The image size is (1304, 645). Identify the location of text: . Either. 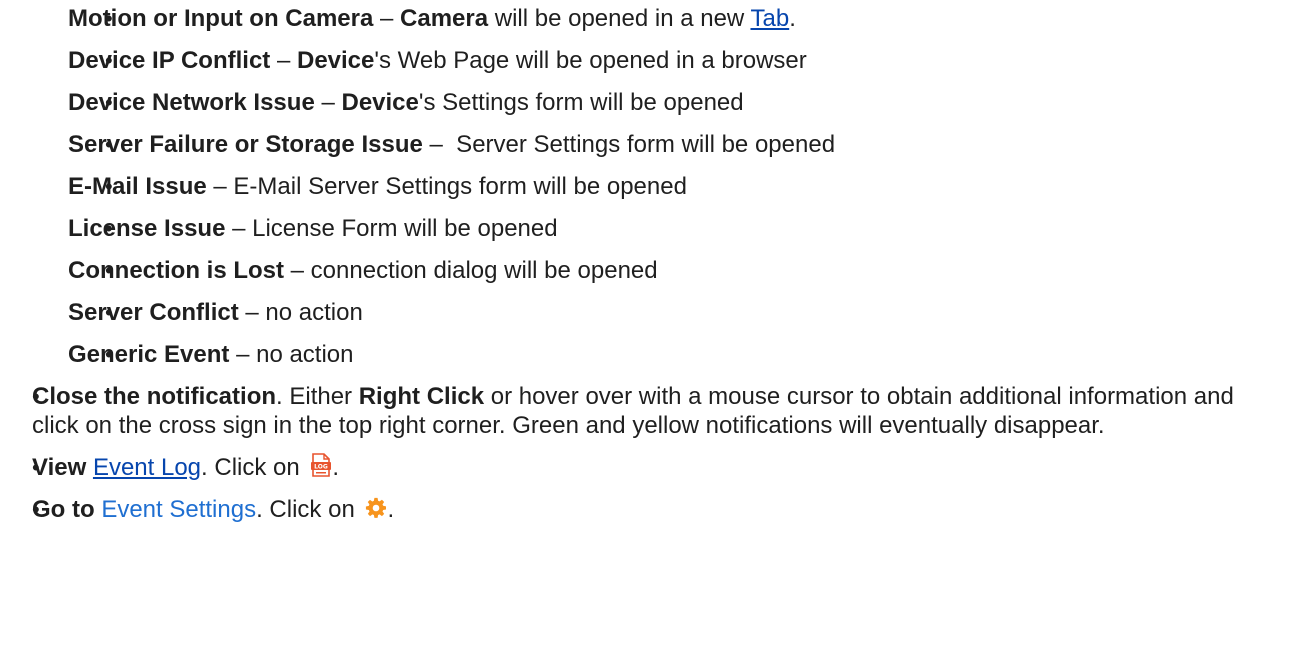
(317, 396).